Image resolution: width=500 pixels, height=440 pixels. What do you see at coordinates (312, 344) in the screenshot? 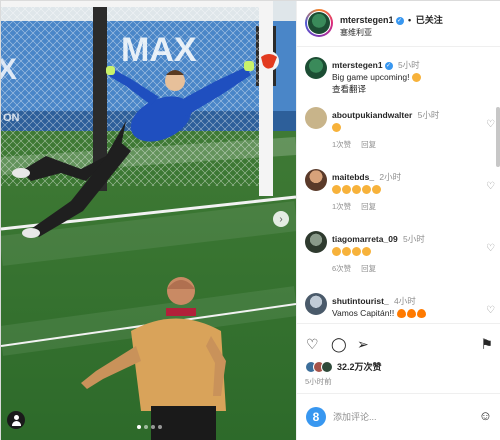
I see `like-heart-icon: ♡` at bounding box center [312, 344].